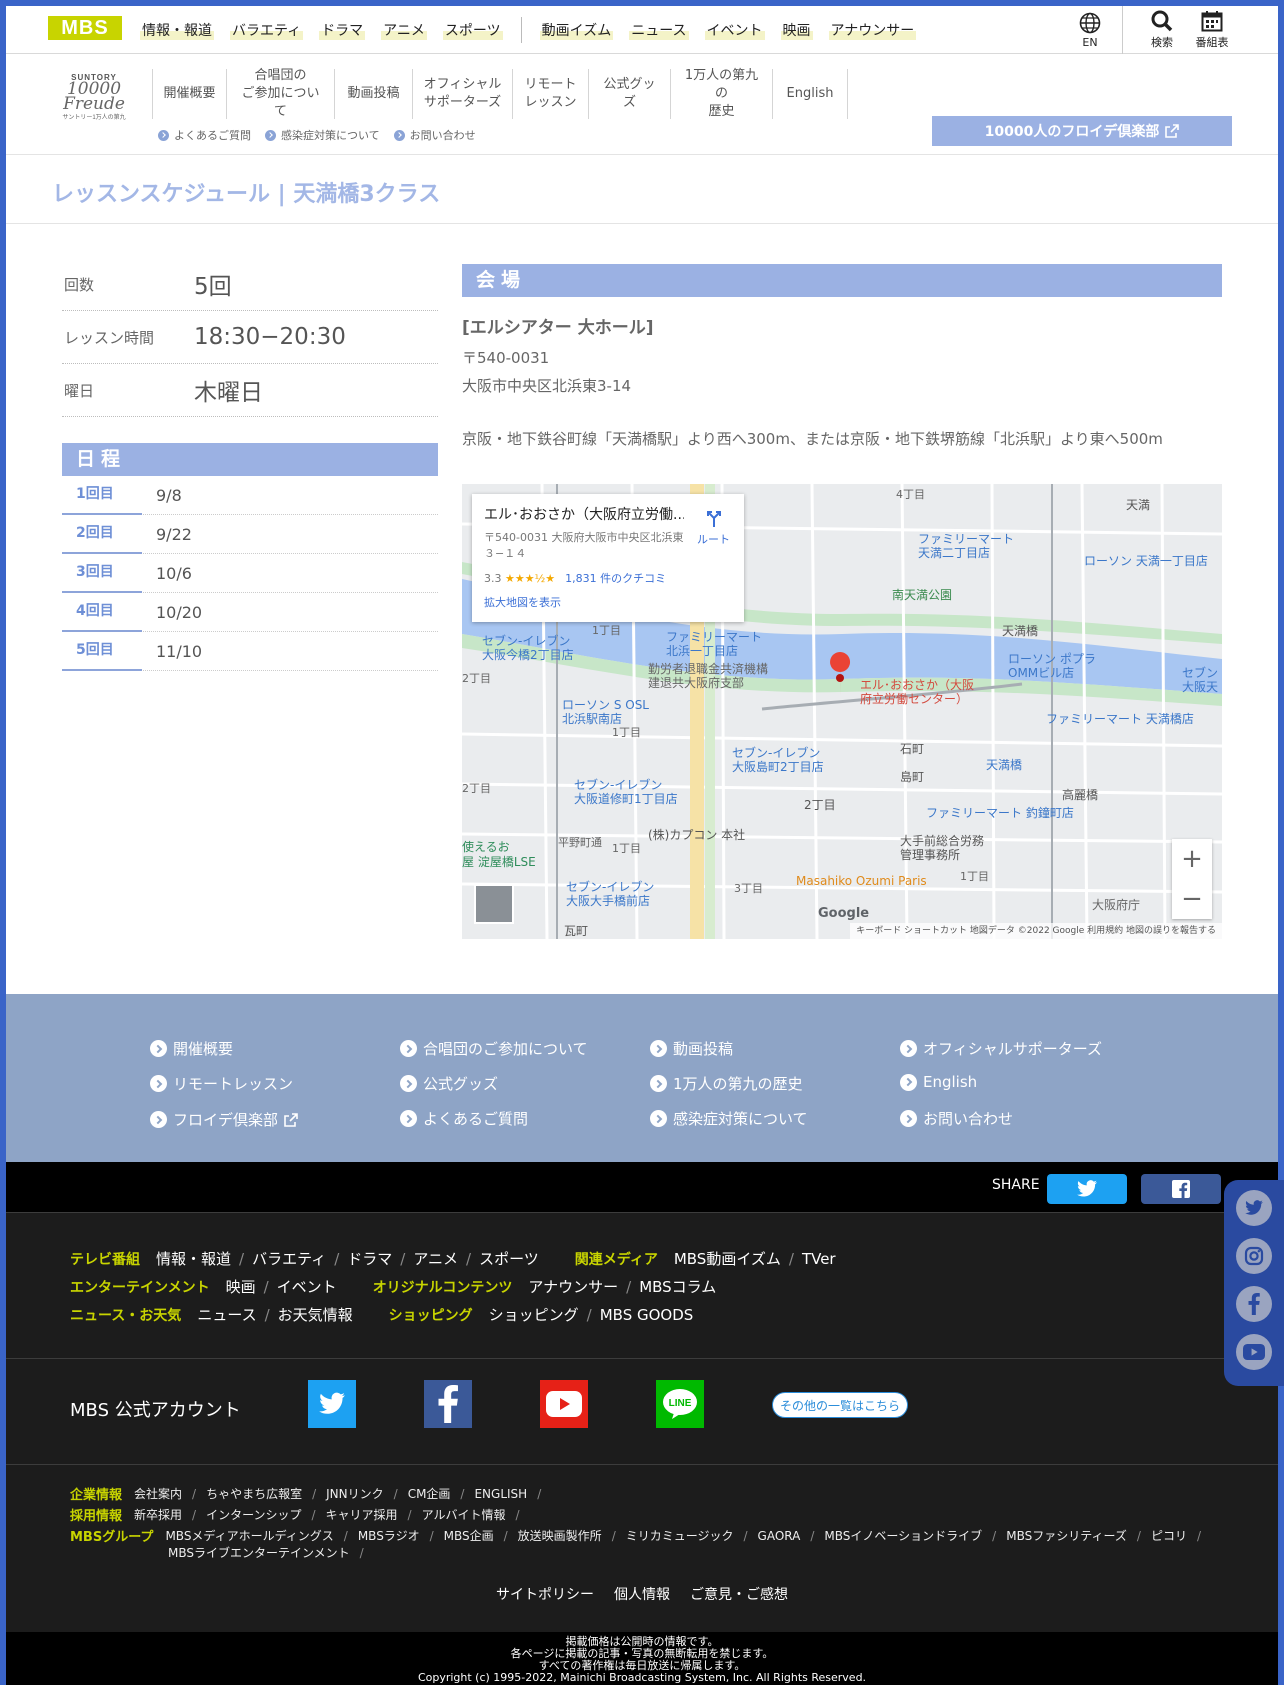 Image resolution: width=1284 pixels, height=1685 pixels. What do you see at coordinates (938, 1082) in the screenshot?
I see `footer-link: English` at bounding box center [938, 1082].